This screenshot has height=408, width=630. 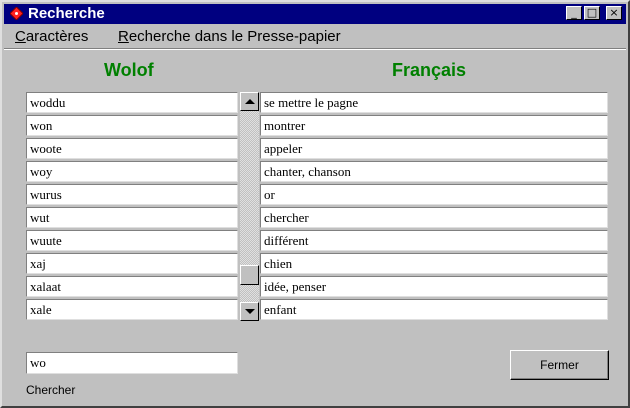 What do you see at coordinates (132, 171) in the screenshot?
I see `wolof-word-cell: woy` at bounding box center [132, 171].